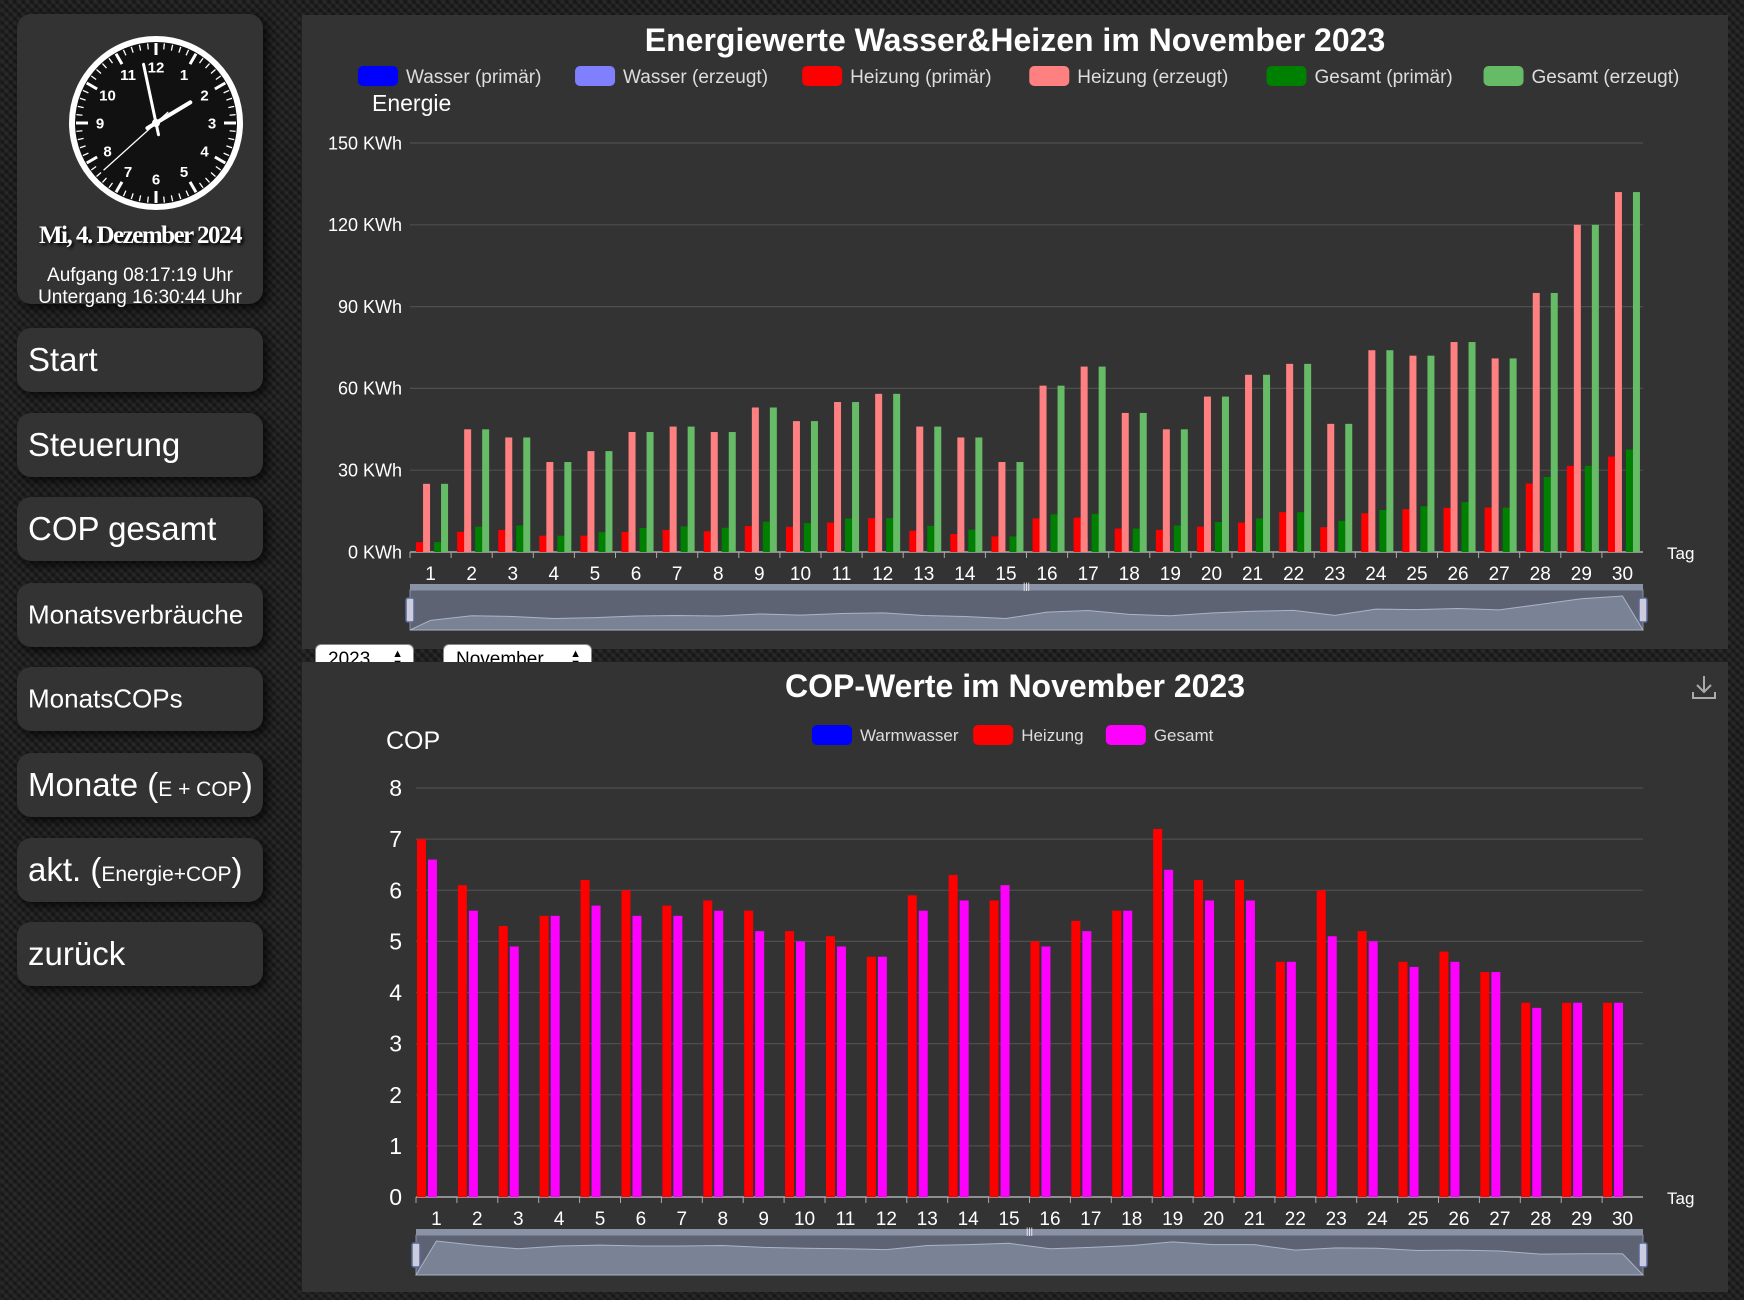  Describe the element at coordinates (1704, 687) in the screenshot. I see `download-icon` at that location.